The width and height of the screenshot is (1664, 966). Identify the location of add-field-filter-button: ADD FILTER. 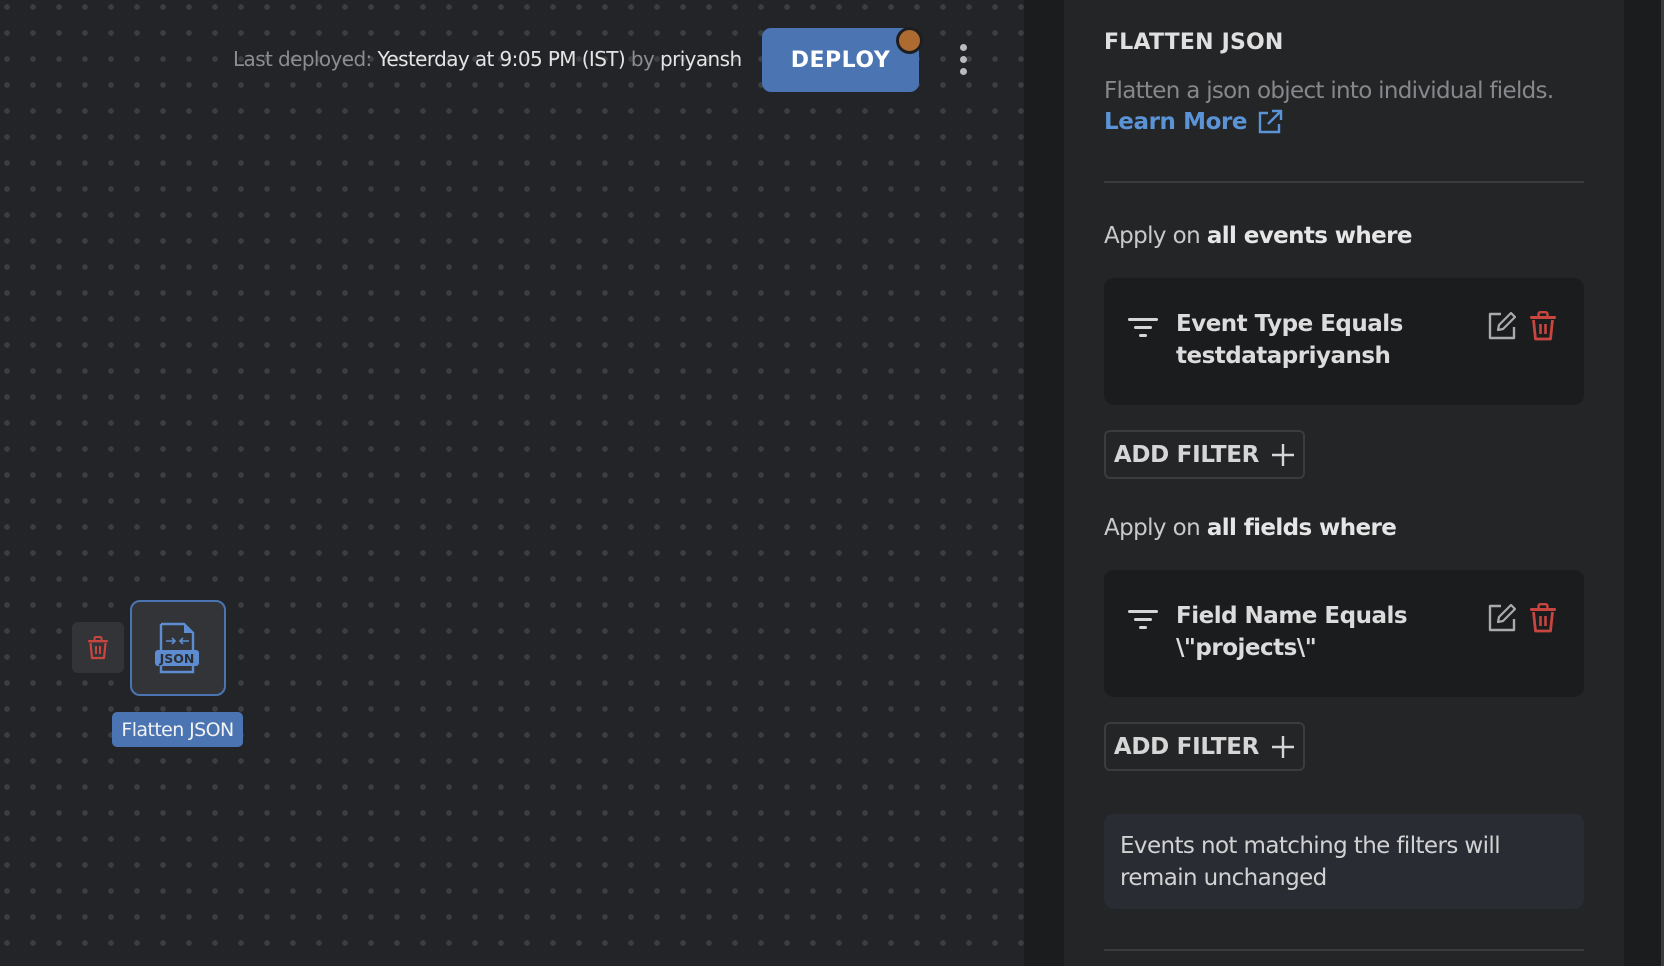
(1204, 746).